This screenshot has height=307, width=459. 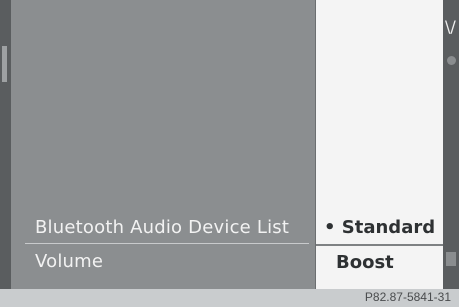 What do you see at coordinates (451, 60) in the screenshot?
I see `scroll-indicator-dot-icon` at bounding box center [451, 60].